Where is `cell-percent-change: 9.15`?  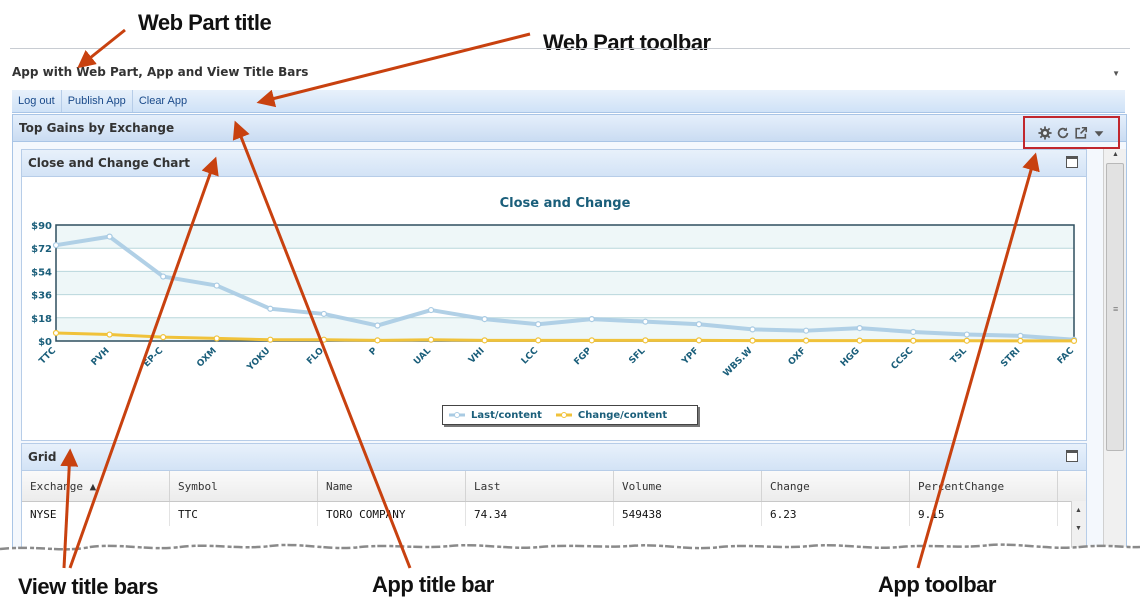 cell-percent-change: 9.15 is located at coordinates (983, 513).